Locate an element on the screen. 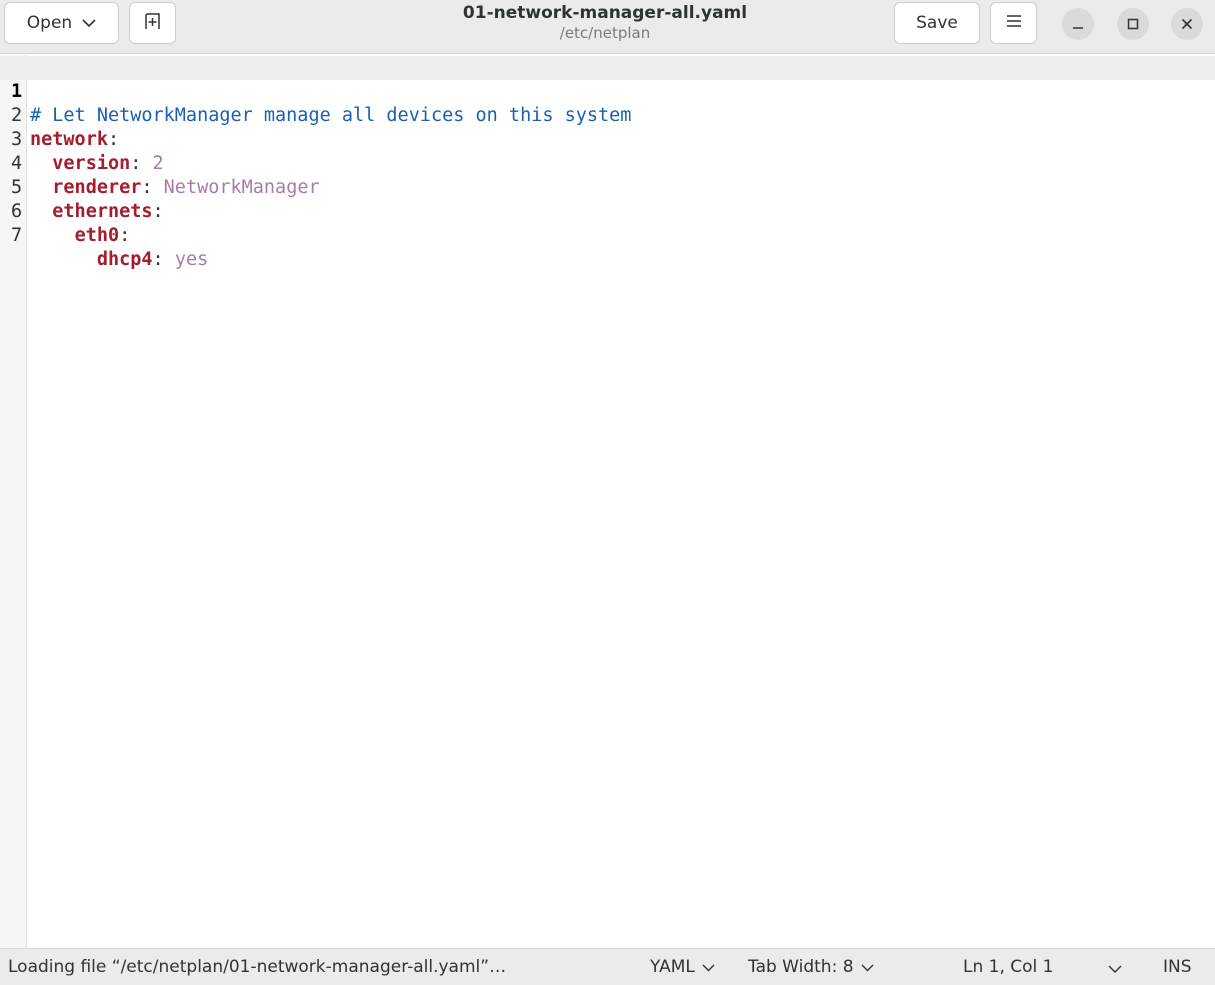  tab-width-selector: Tab Width: 8 is located at coordinates (811, 967).